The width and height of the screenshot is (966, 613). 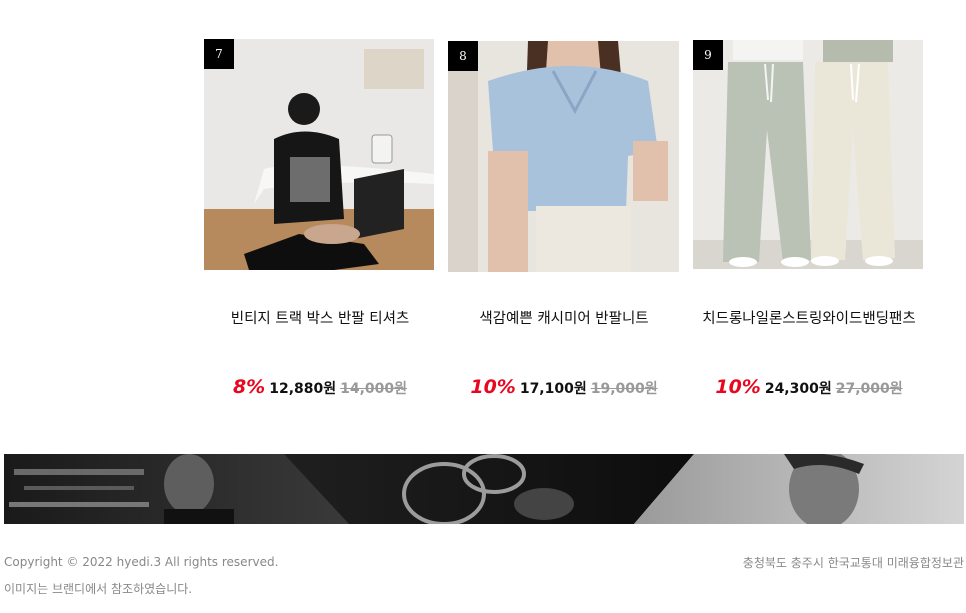 What do you see at coordinates (98, 589) in the screenshot?
I see `image-credit-text: 이미지는 브랜디에서 참조하였습니다.` at bounding box center [98, 589].